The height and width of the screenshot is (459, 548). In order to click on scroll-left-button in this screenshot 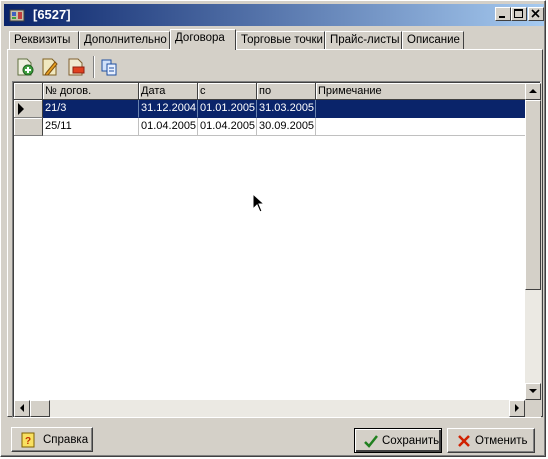, I will do `click(22, 408)`.